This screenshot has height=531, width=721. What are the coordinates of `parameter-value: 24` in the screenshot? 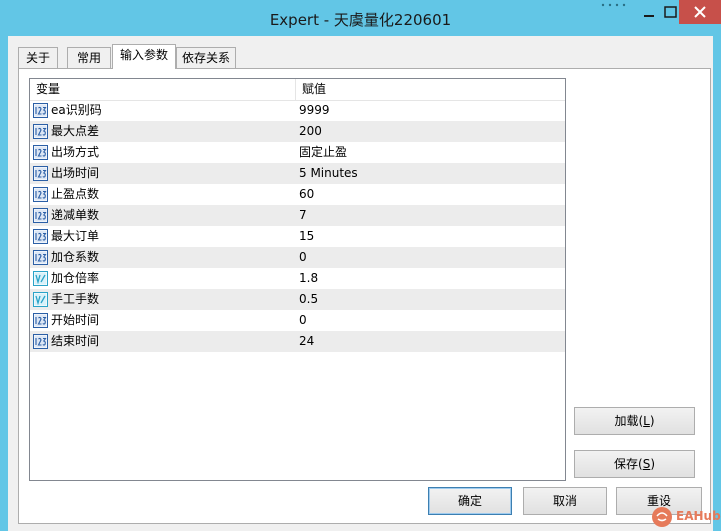 It's located at (306, 341).